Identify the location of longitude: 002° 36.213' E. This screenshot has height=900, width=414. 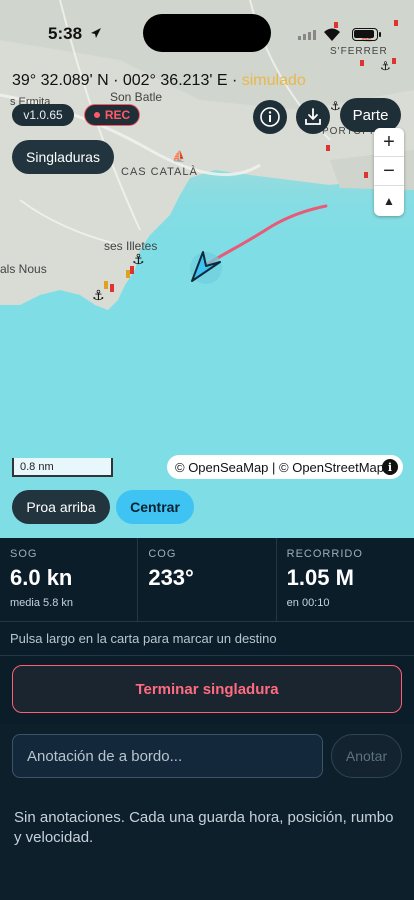
(175, 80).